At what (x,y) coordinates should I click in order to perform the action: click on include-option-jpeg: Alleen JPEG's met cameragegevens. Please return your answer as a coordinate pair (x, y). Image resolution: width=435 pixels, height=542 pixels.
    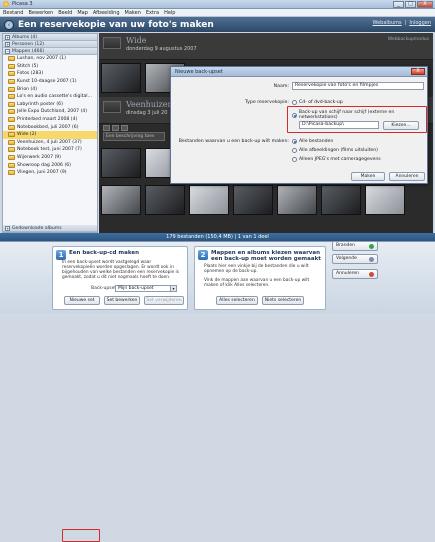
    Looking at the image, I should click on (336, 159).